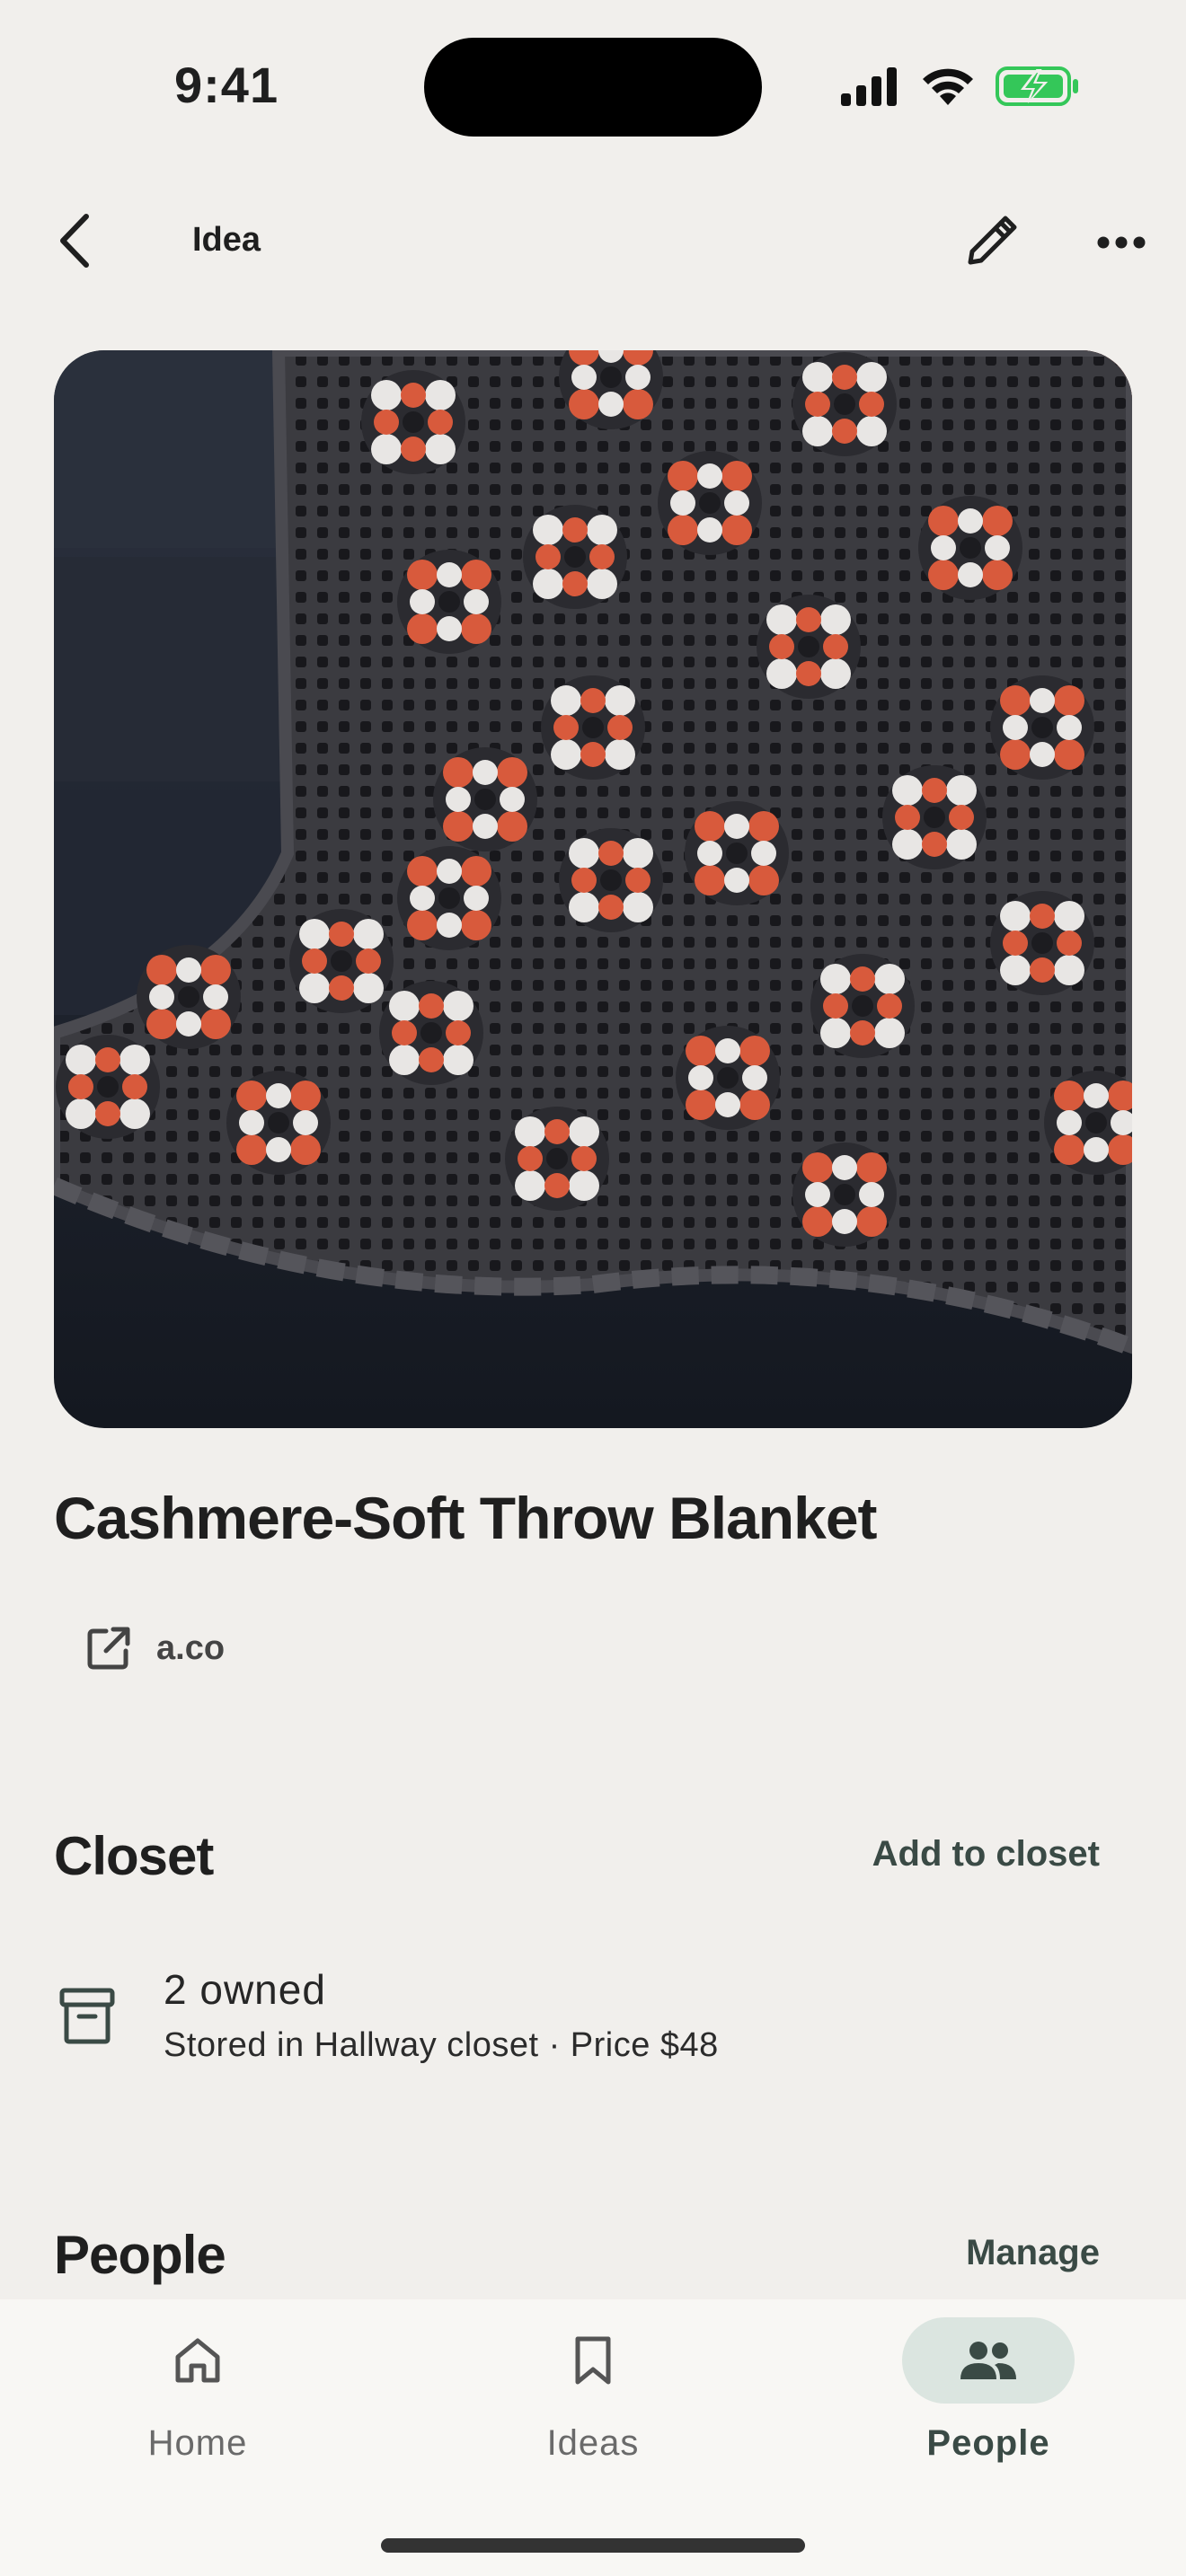 This screenshot has height=2576, width=1186. I want to click on item-link-text: a.co, so click(191, 1647).